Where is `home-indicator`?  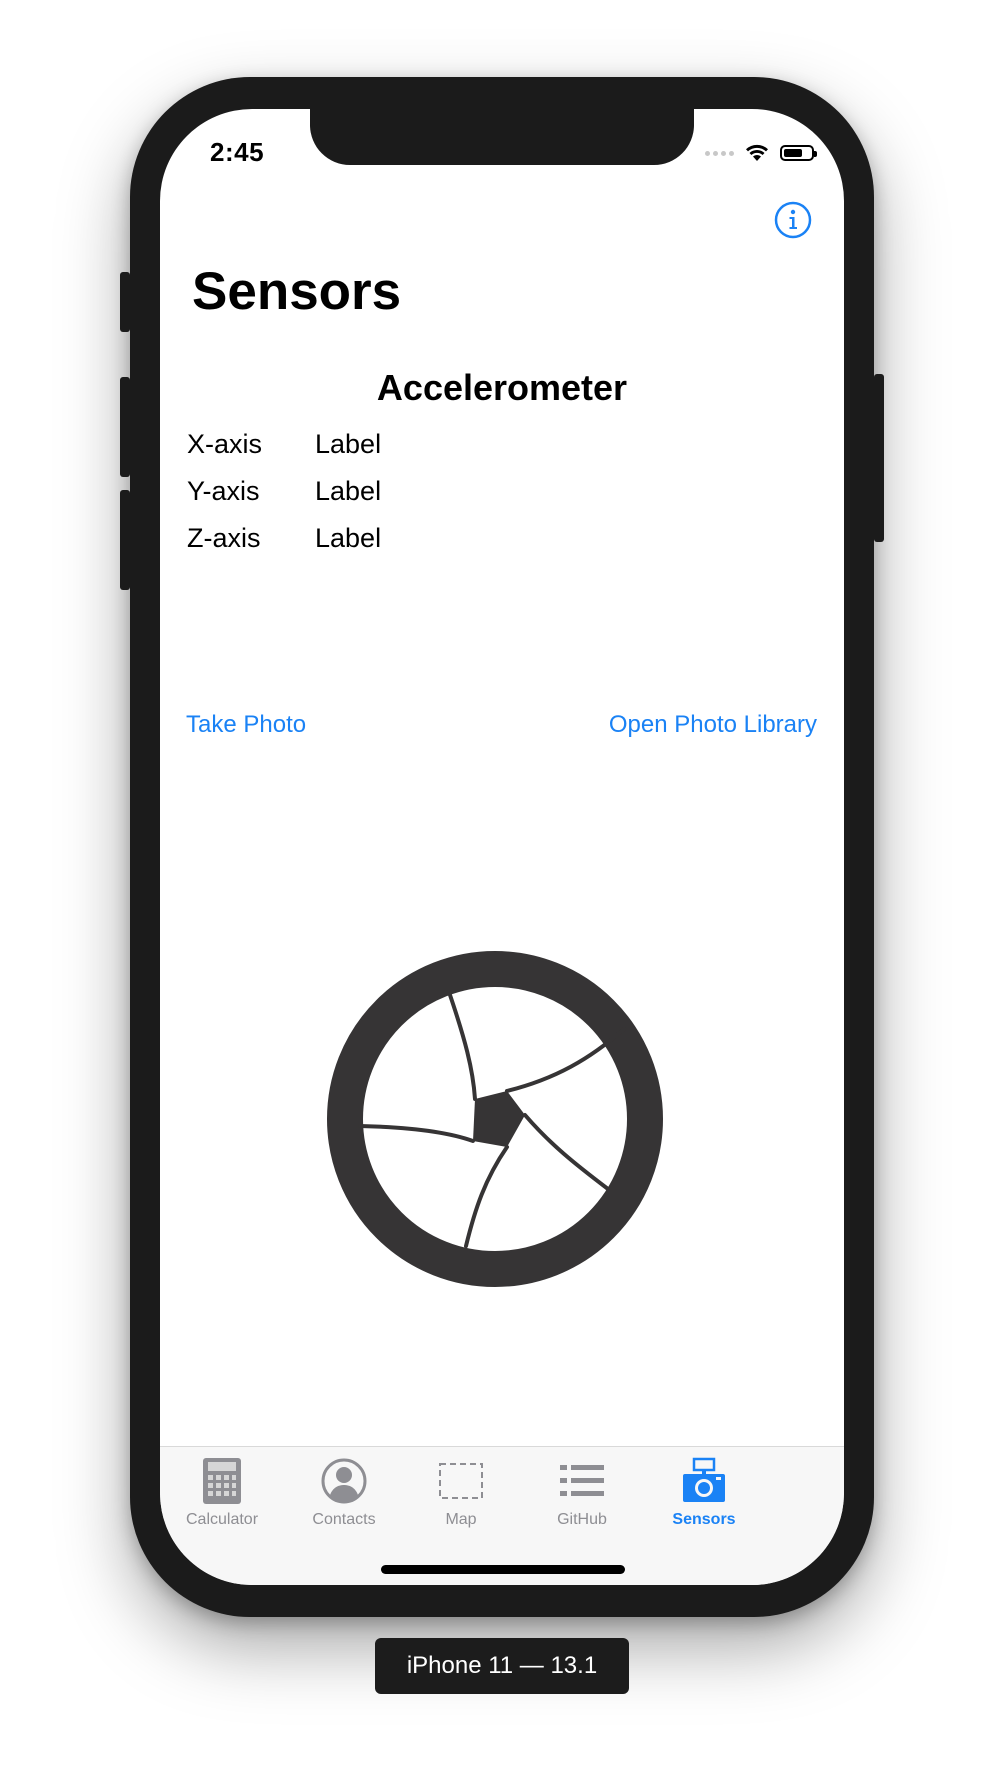
home-indicator is located at coordinates (503, 1569).